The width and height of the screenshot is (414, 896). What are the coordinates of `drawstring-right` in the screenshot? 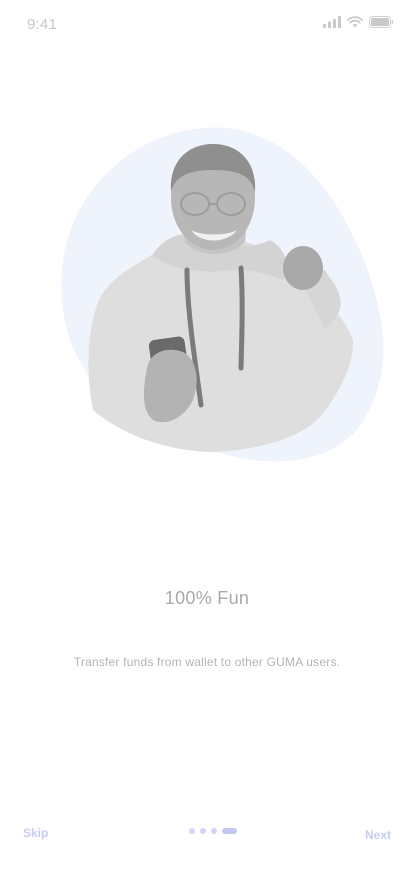 It's located at (241, 318).